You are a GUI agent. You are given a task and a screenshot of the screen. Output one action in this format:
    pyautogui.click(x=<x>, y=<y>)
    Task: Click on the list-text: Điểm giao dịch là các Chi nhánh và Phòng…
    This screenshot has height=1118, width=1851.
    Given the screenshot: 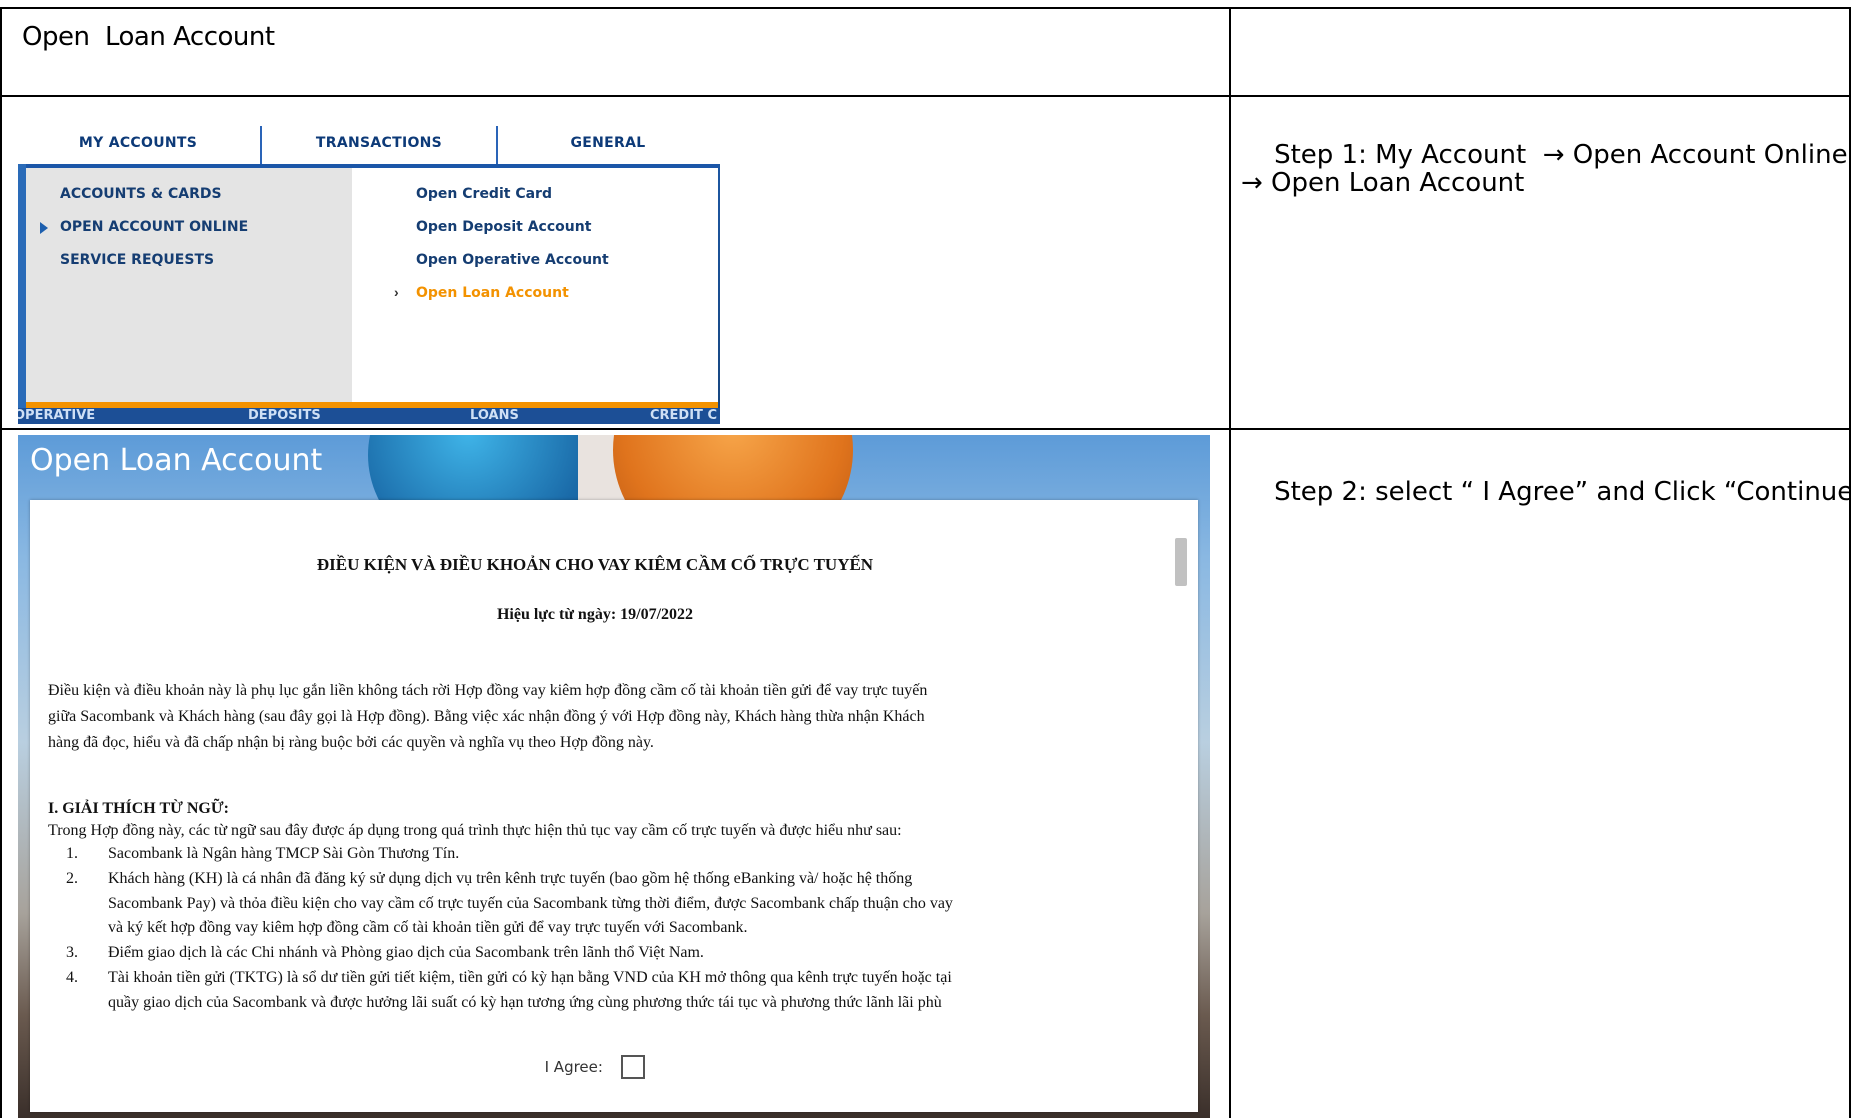 What is the action you would take?
    pyautogui.click(x=406, y=952)
    